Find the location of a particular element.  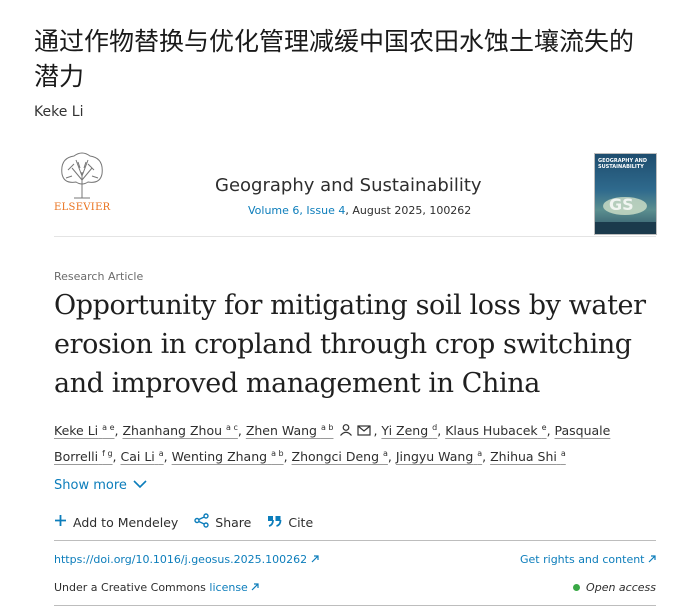

add-to-mendeley-label: Add to Mendeley is located at coordinates (126, 522).